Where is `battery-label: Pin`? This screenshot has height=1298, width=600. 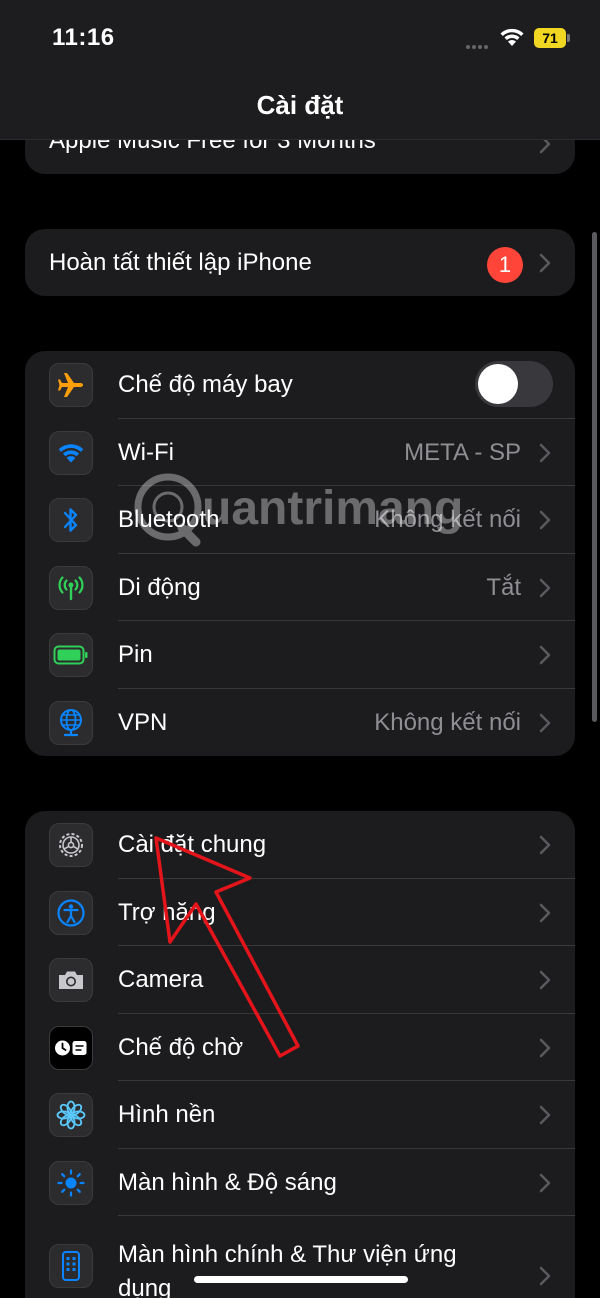
battery-label: Pin is located at coordinates (135, 654).